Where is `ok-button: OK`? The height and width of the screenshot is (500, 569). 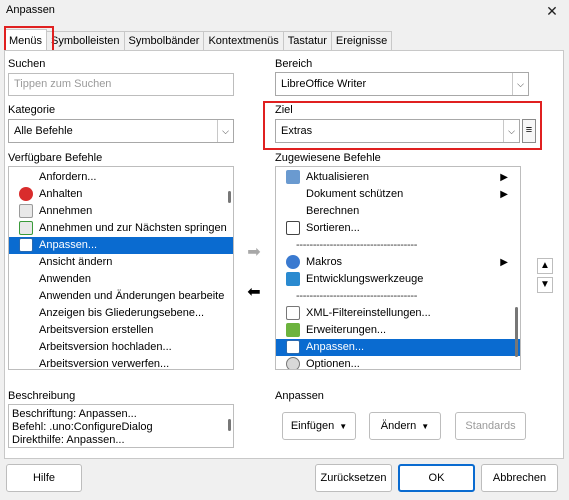
ok-button: OK is located at coordinates (436, 478).